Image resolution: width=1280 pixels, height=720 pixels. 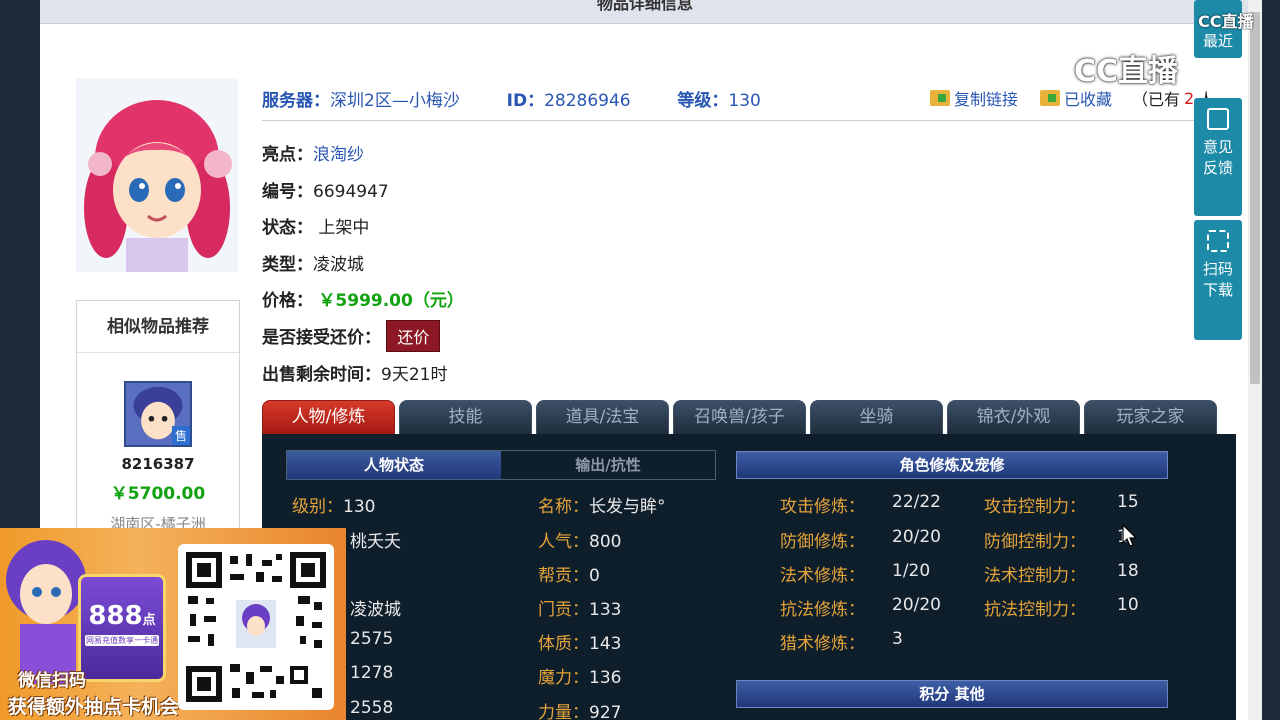 I want to click on tab-pets-children: 召唤兽/孩子, so click(x=739, y=417).